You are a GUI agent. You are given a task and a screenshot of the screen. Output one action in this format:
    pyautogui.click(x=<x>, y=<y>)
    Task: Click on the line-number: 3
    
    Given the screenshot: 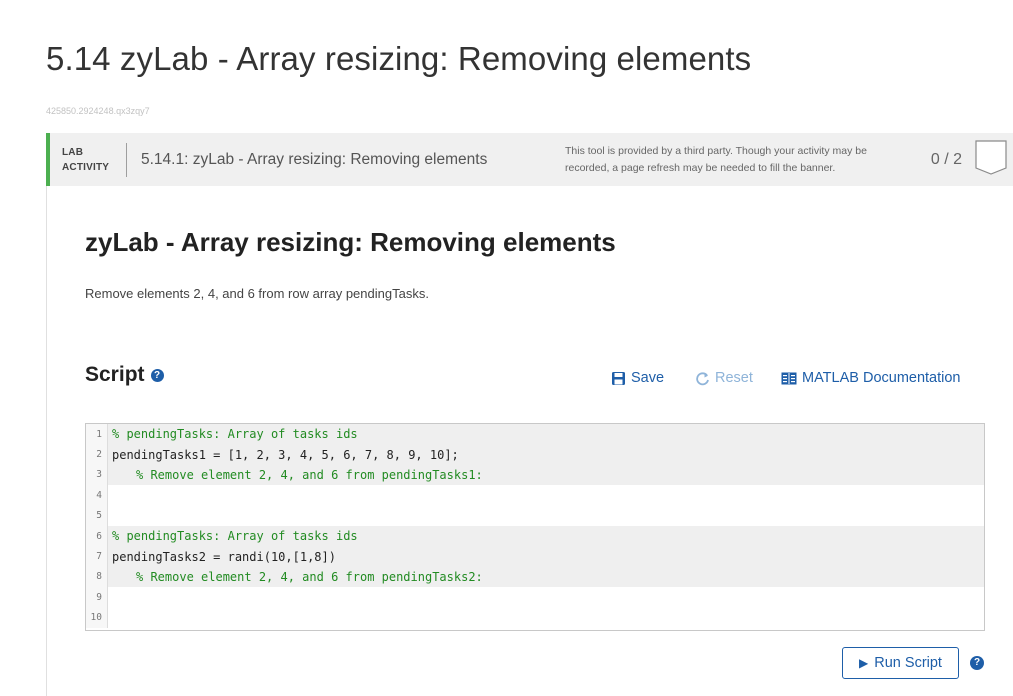 What is the action you would take?
    pyautogui.click(x=97, y=475)
    